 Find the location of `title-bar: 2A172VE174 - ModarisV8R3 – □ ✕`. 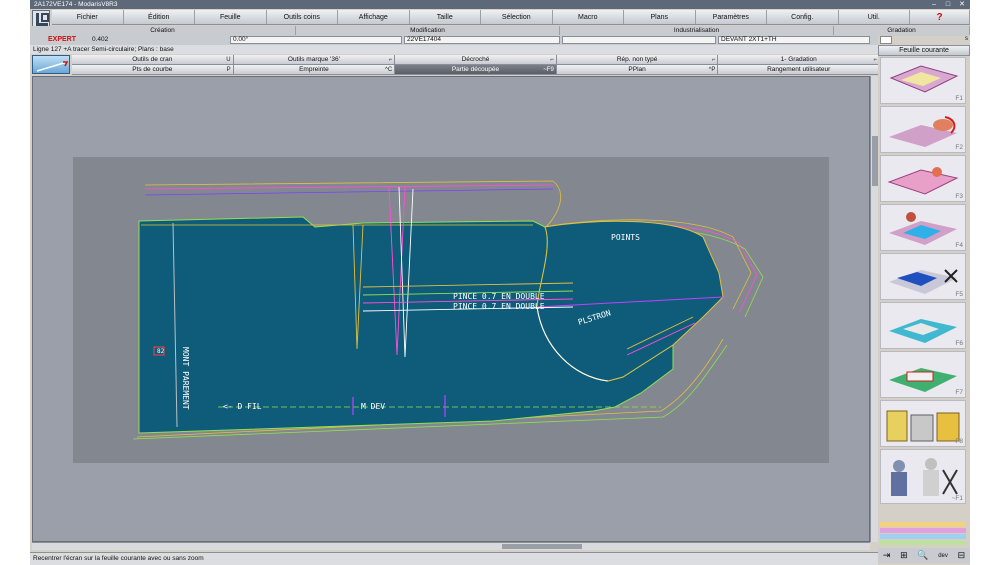

title-bar: 2A172VE174 - ModarisV8R3 – □ ✕ is located at coordinates (500, 4).